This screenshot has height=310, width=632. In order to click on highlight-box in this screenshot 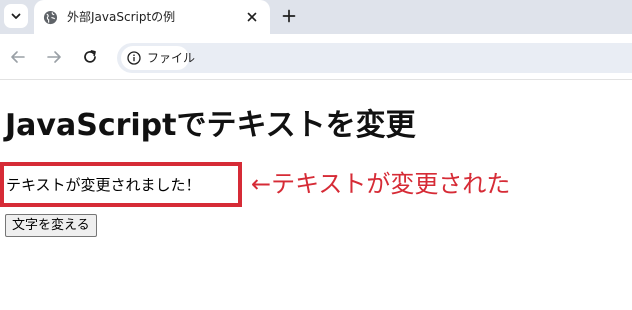, I will do `click(121, 184)`.